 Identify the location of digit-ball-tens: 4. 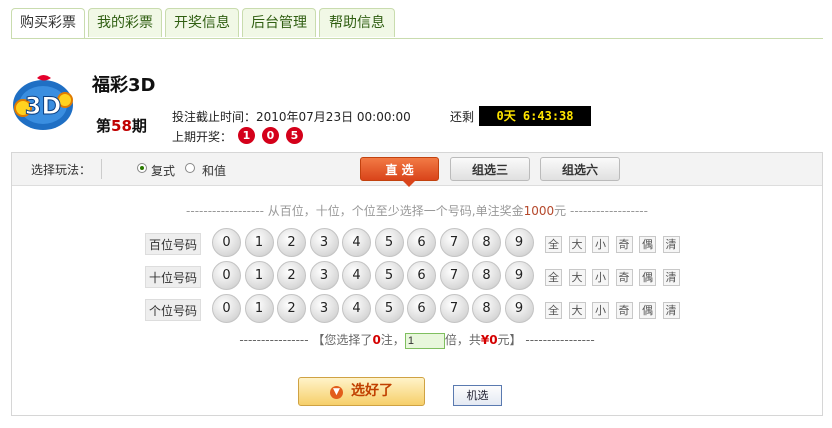
(356, 275).